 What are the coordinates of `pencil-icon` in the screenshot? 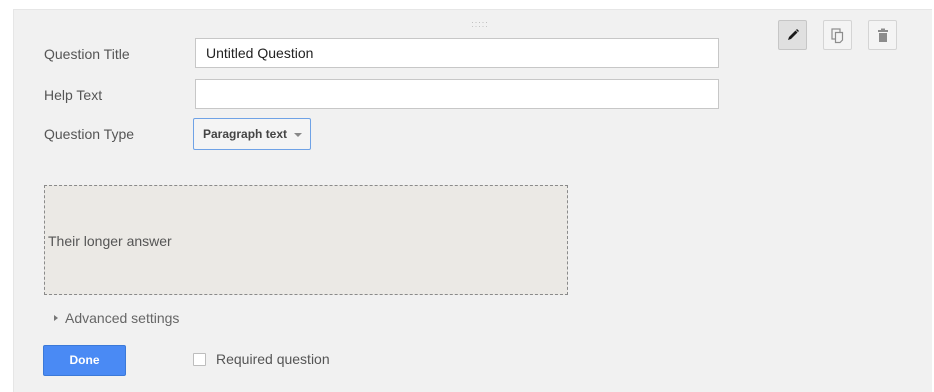 It's located at (793, 34).